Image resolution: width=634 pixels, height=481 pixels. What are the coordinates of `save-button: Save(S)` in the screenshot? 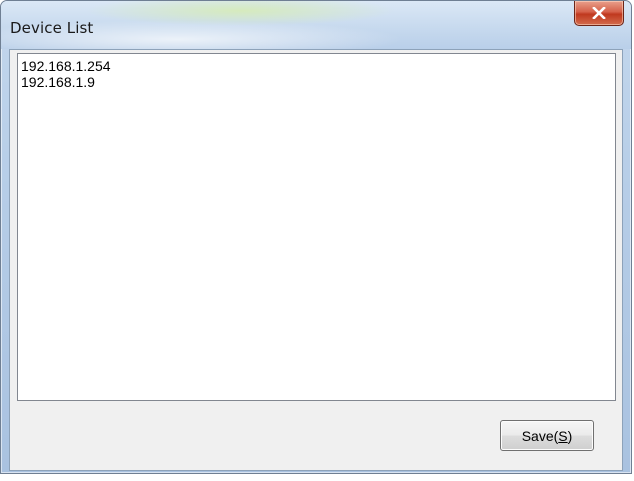 It's located at (547, 435).